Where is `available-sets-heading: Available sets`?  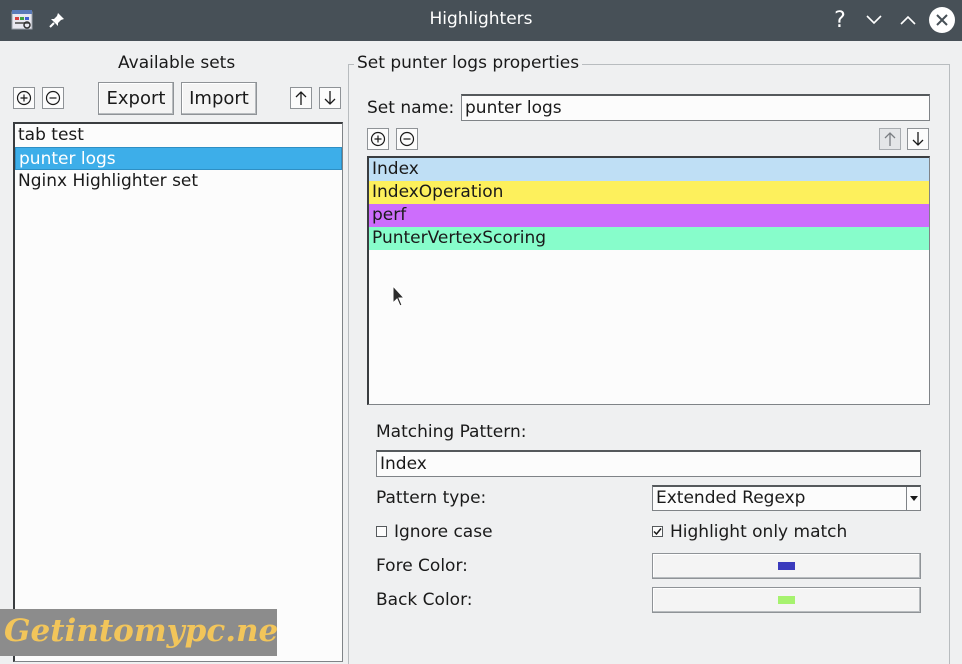
available-sets-heading: Available sets is located at coordinates (177, 63).